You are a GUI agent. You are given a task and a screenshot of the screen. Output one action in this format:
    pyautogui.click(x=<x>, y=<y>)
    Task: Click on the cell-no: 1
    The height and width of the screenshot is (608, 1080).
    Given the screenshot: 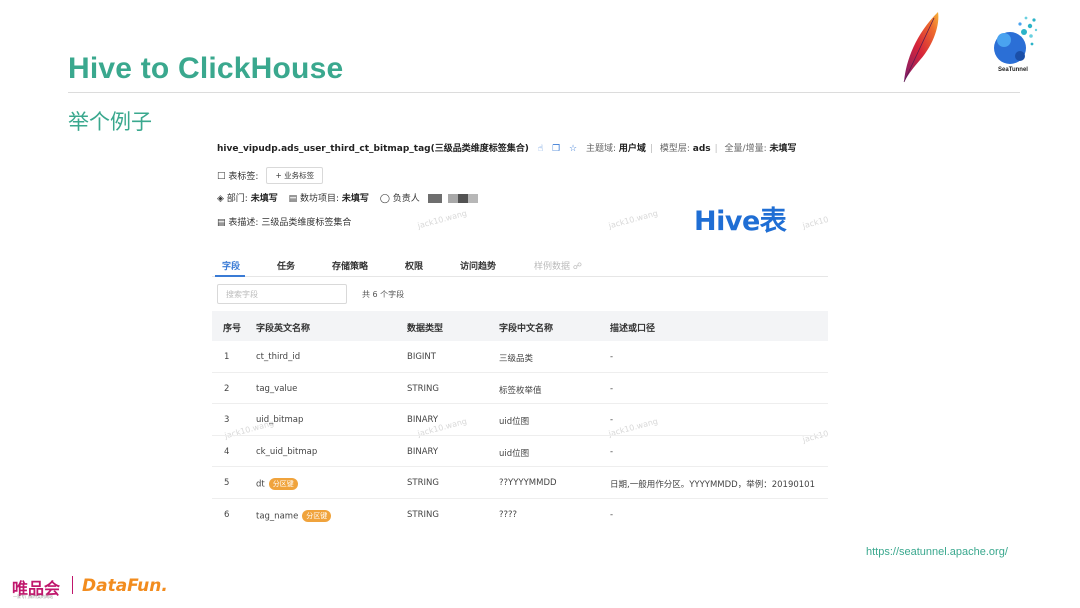 What is the action you would take?
    pyautogui.click(x=227, y=357)
    